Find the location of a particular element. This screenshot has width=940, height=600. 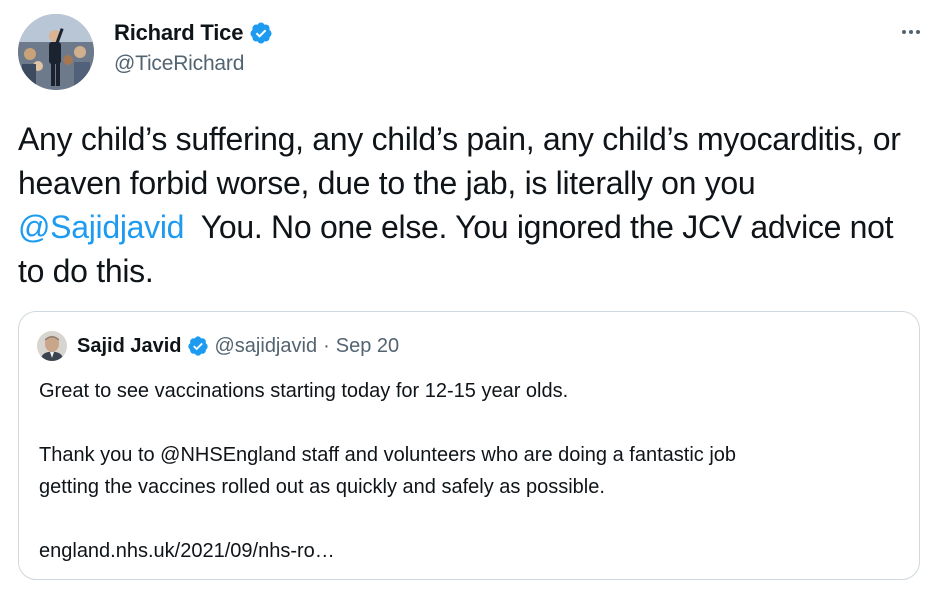

author-avatar is located at coordinates (56, 52).